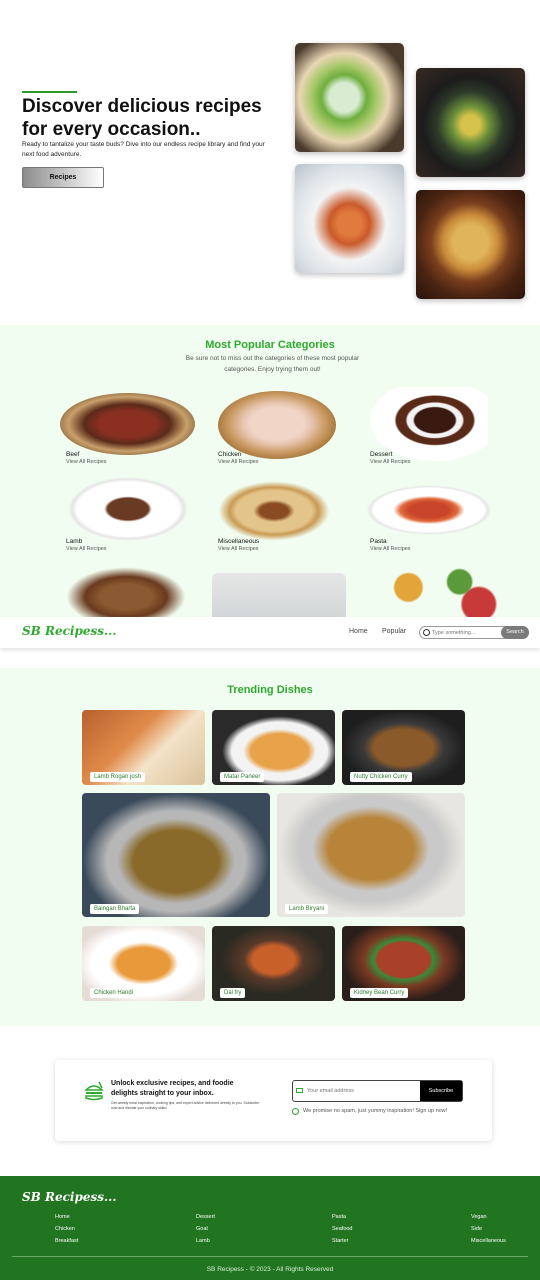  Describe the element at coordinates (202, 1229) in the screenshot. I see `footer-link: Goat` at that location.